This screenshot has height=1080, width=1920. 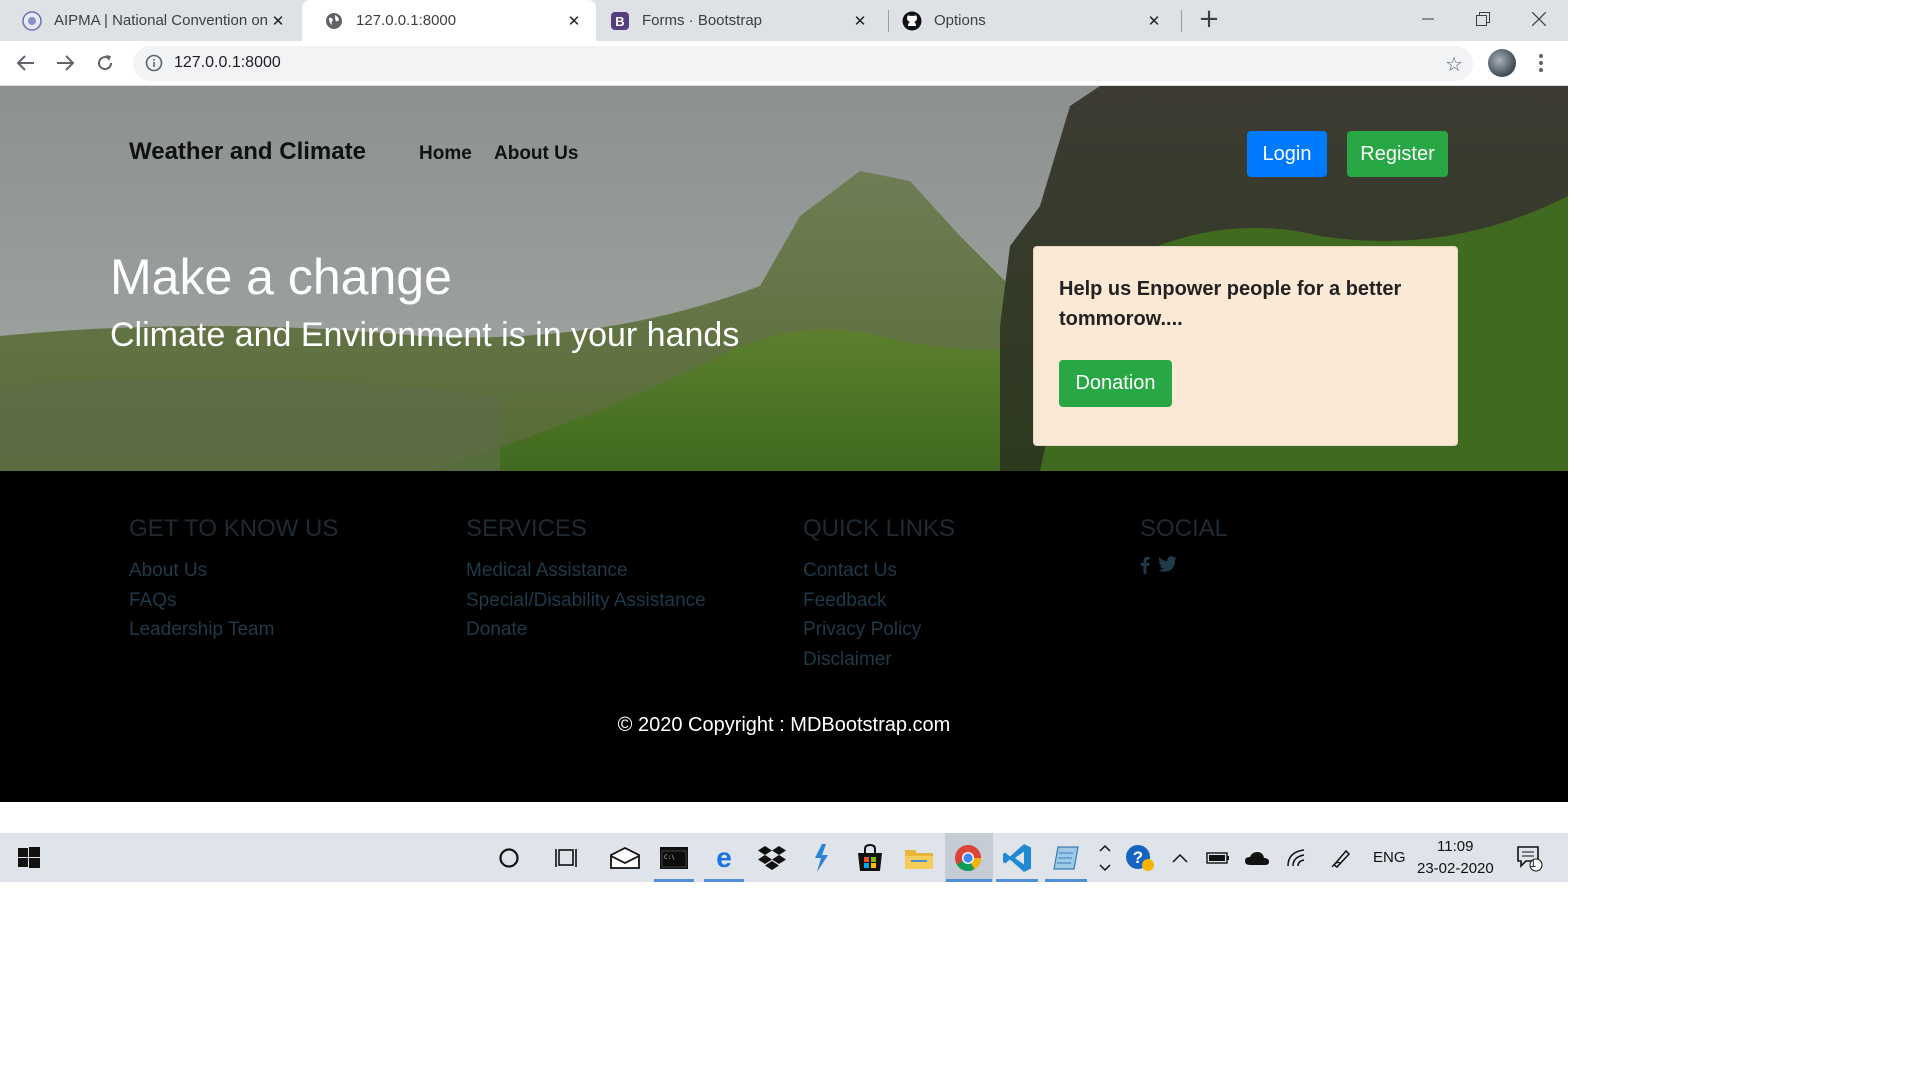 I want to click on dropbox-icon, so click(x=772, y=858).